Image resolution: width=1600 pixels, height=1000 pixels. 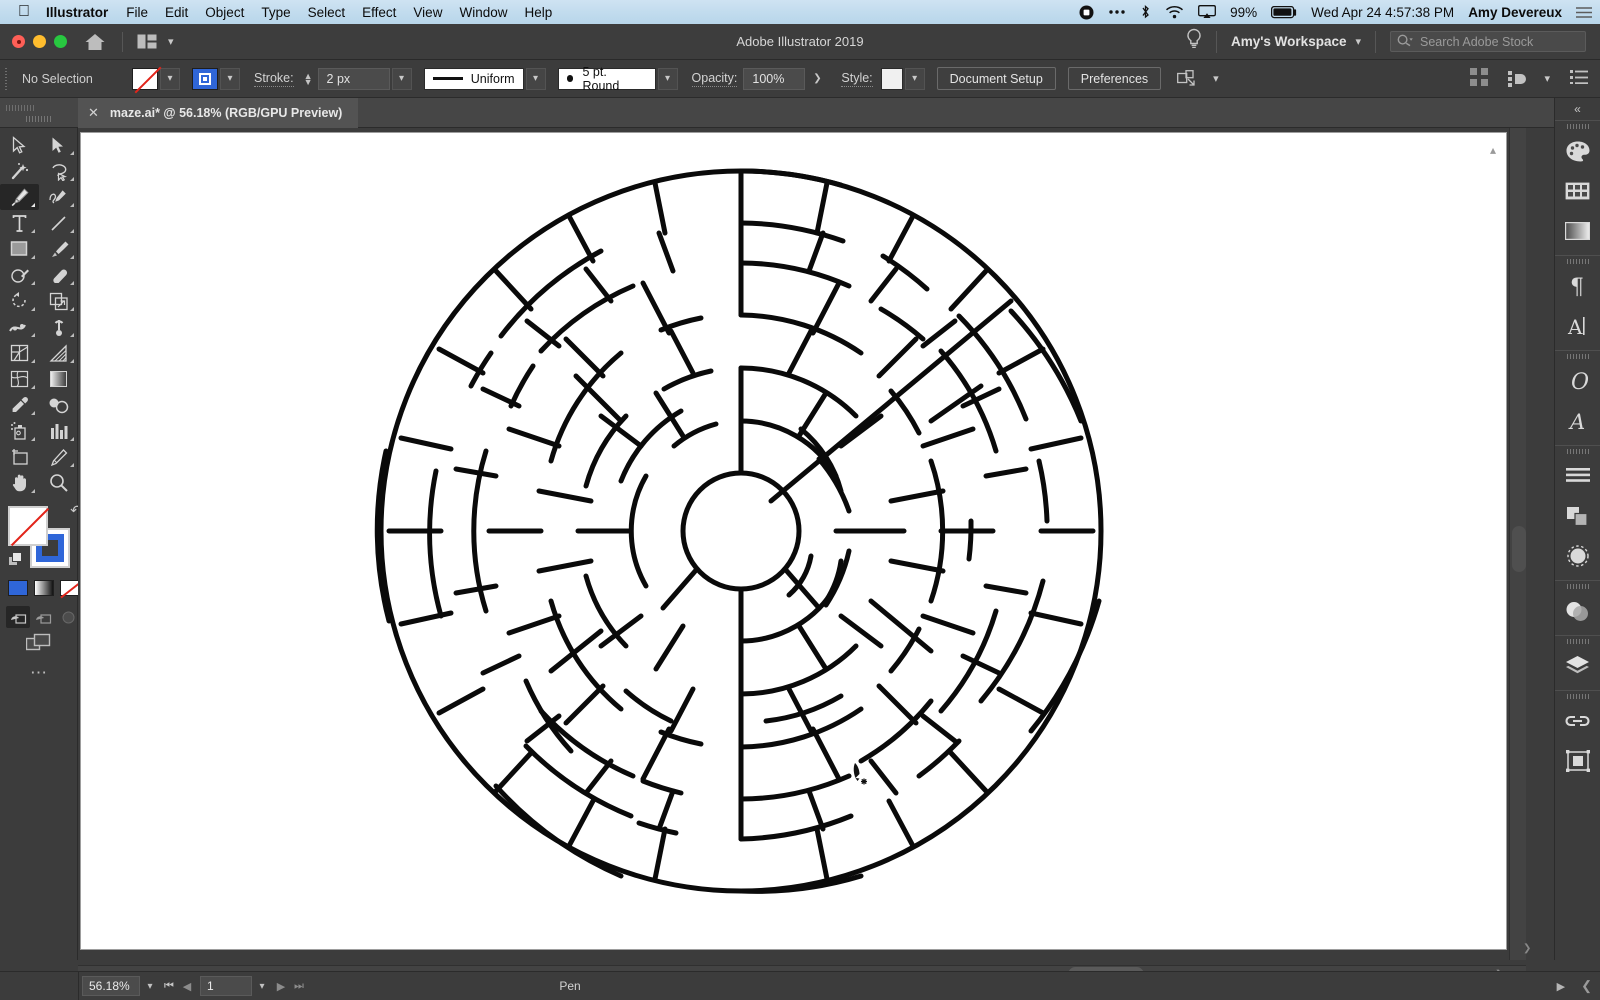 I want to click on links-panel-icon, so click(x=1577, y=721).